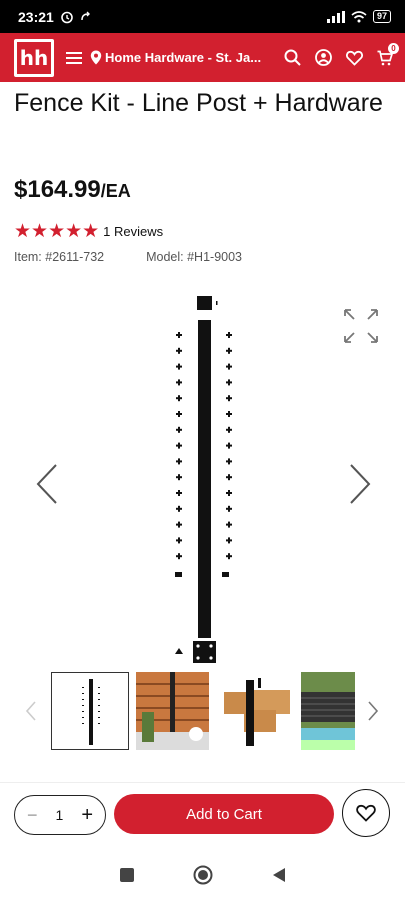  What do you see at coordinates (115, 191) in the screenshot?
I see `price-unit: /EA` at bounding box center [115, 191].